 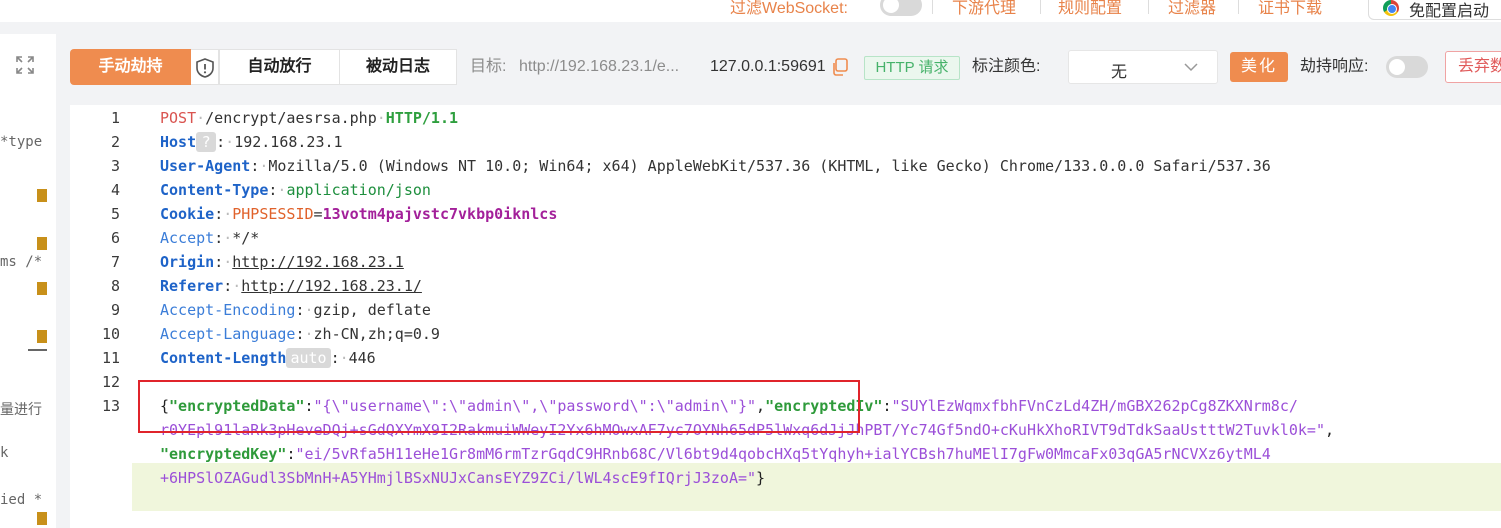 I want to click on downstream-proxy-link: 下游代理, so click(x=984, y=9).